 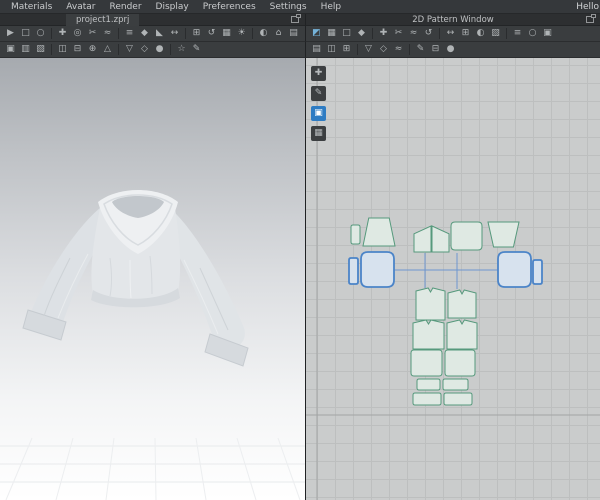 I want to click on scissors-icon: ✂, so click(x=92, y=33).